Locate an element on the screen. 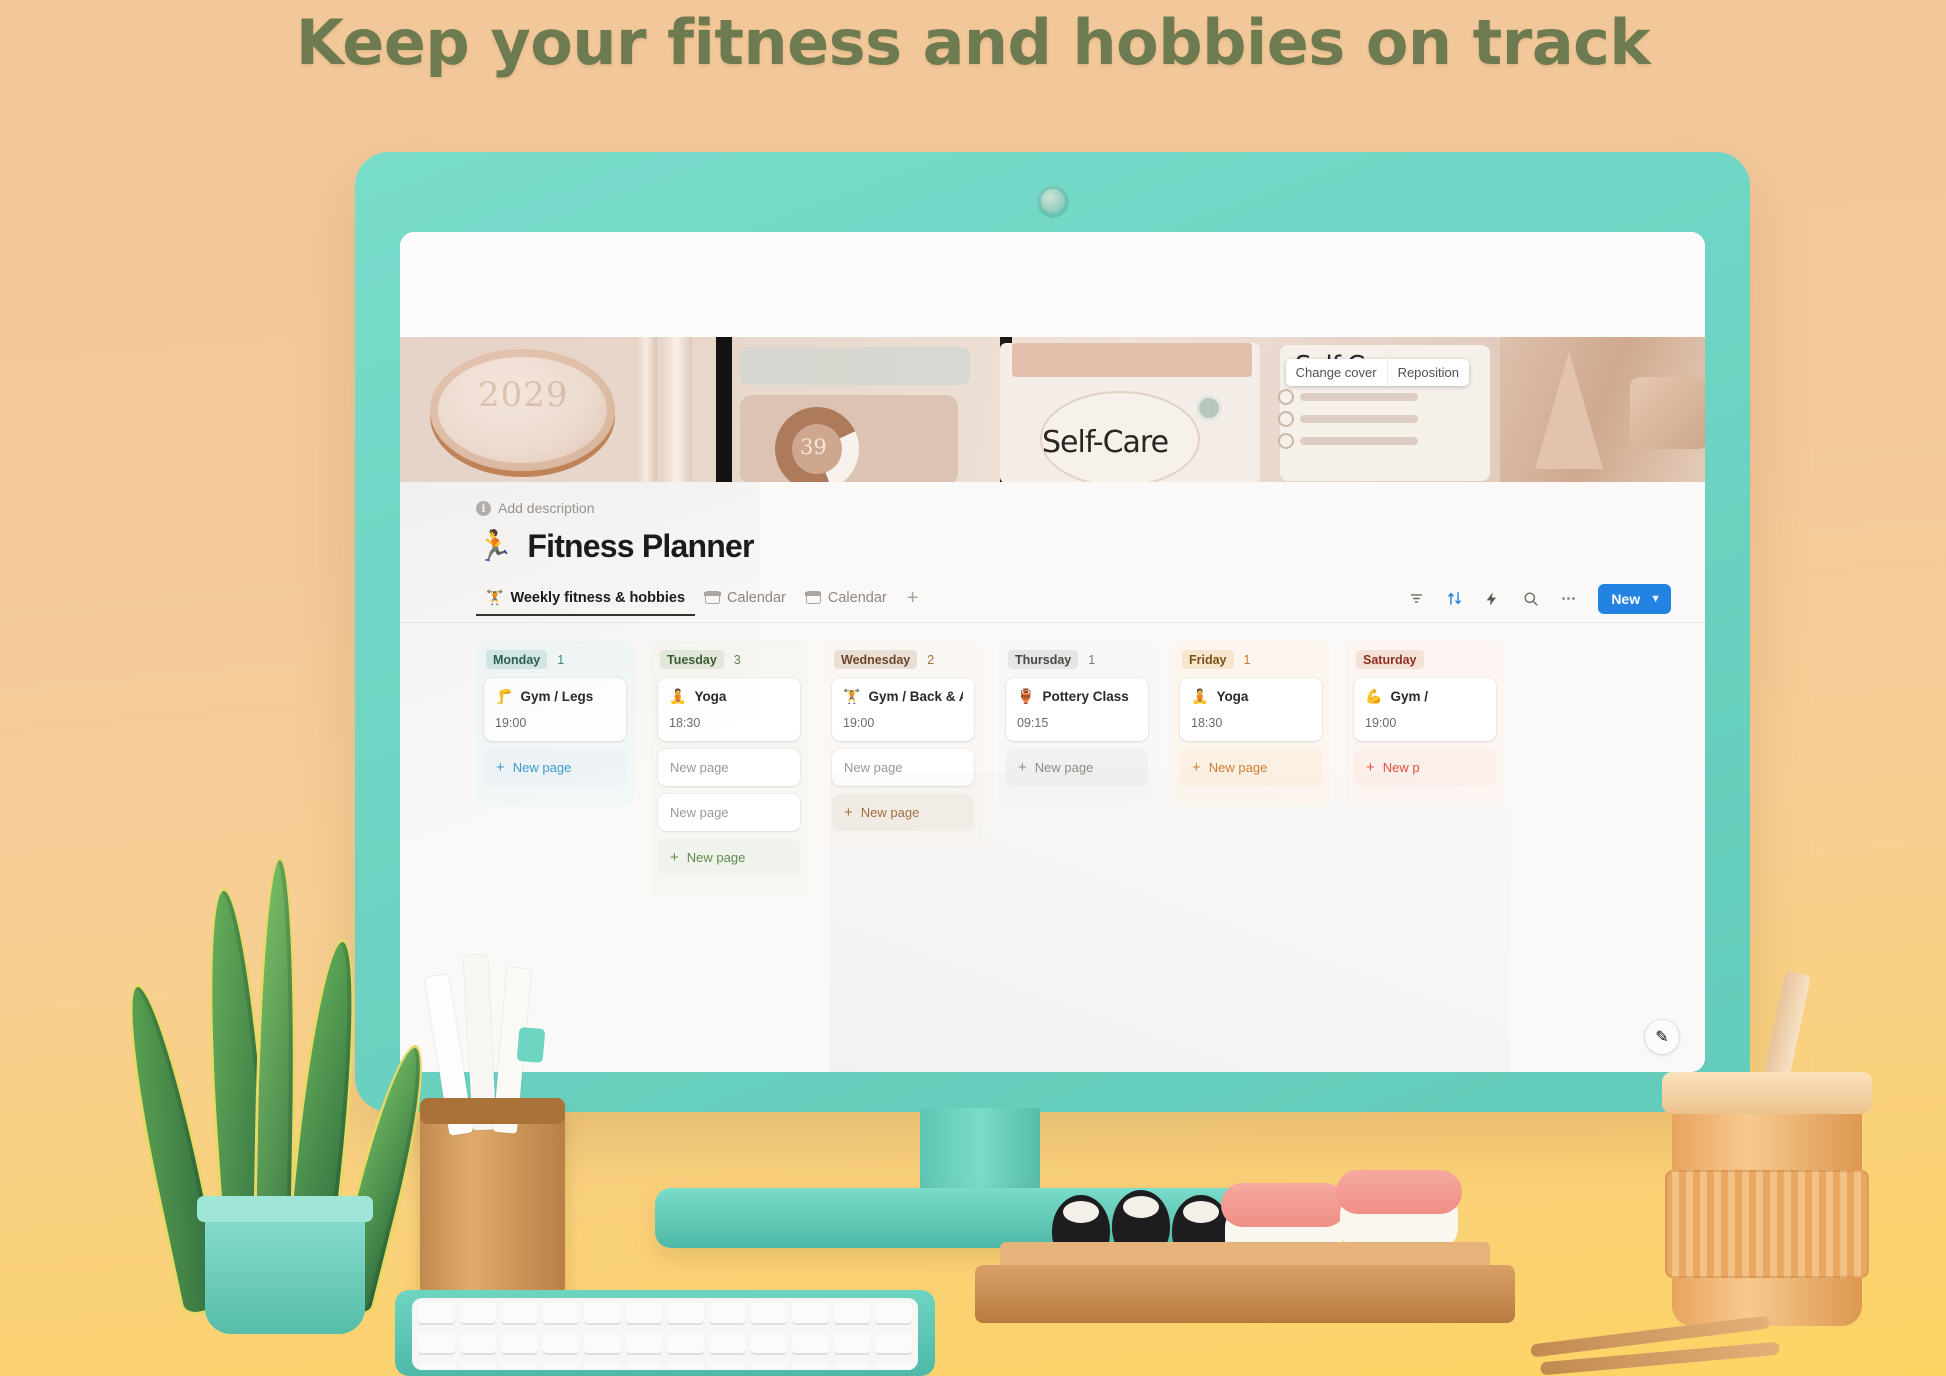 The width and height of the screenshot is (1946, 1376). card-title: 🦵 Gym / Legs is located at coordinates (555, 696).